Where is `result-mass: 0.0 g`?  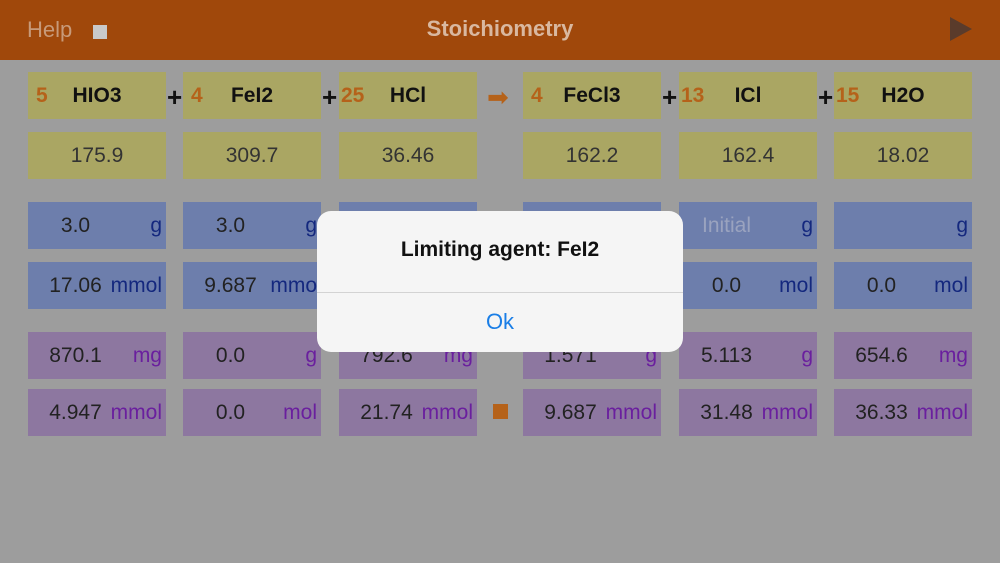
result-mass: 0.0 g is located at coordinates (252, 355).